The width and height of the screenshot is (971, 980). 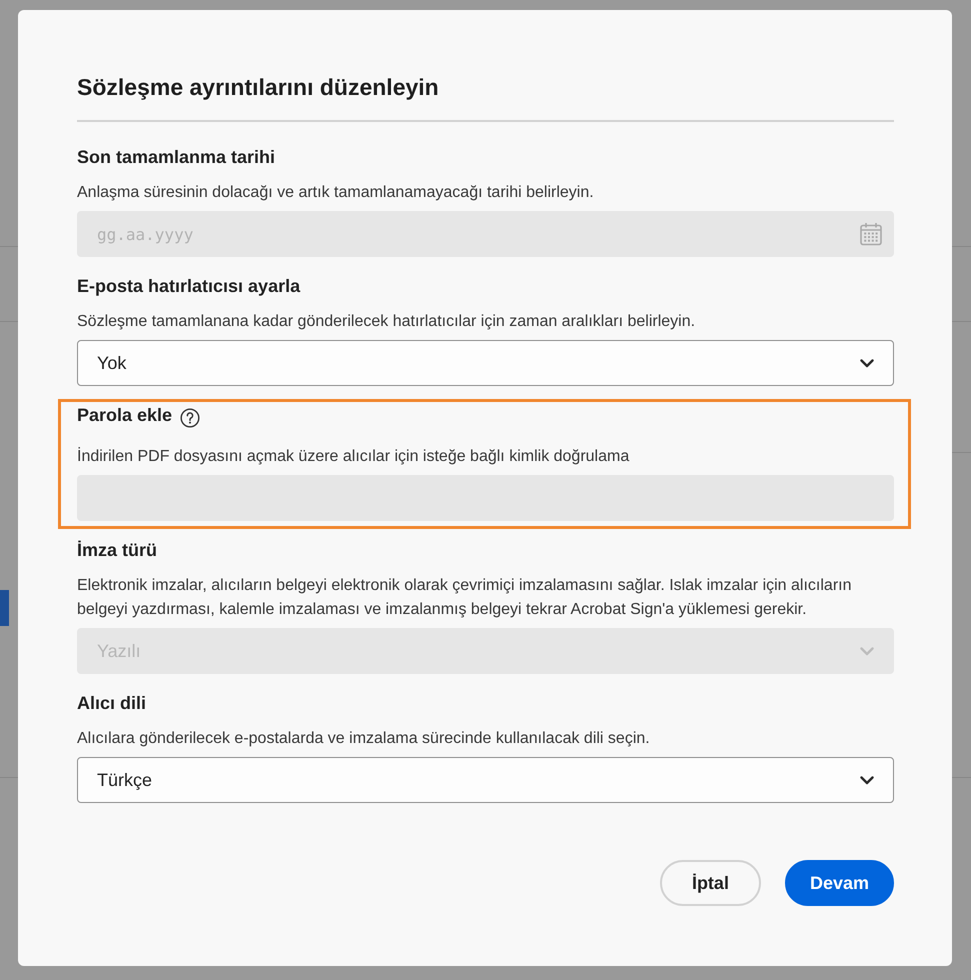 What do you see at coordinates (386, 322) in the screenshot?
I see `field-description: Sözleşme tamamlanana kadar gönderilecek hatırlatıcılar için zaman aralıkları belirleyin.` at bounding box center [386, 322].